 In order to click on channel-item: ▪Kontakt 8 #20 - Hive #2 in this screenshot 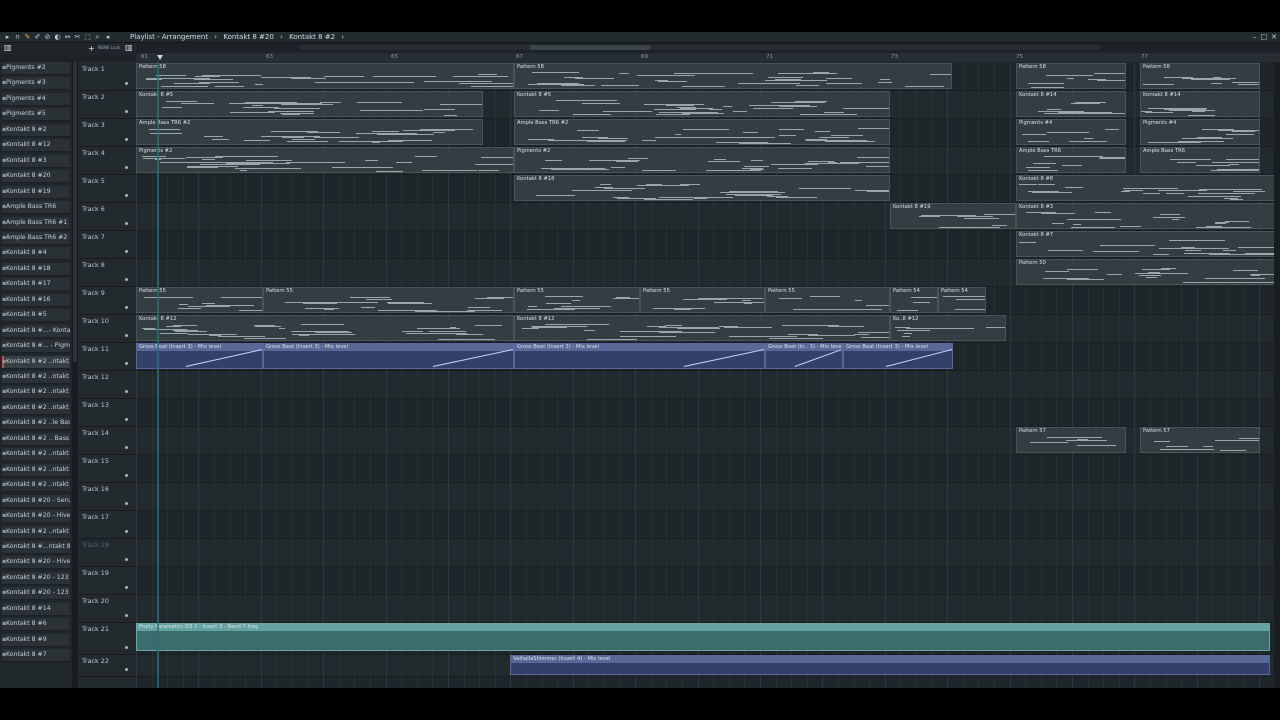, I will do `click(36, 563)`.